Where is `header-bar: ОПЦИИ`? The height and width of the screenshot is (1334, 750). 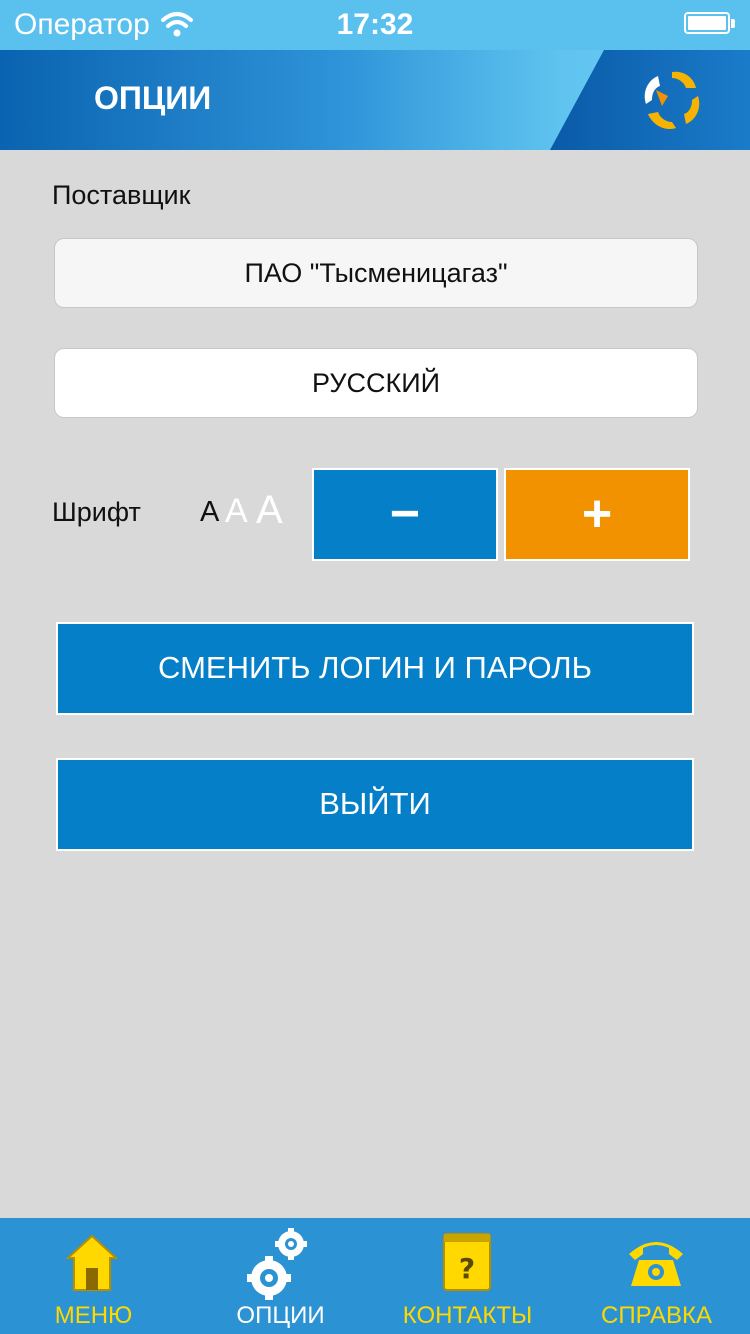
header-bar: ОПЦИИ is located at coordinates (375, 100).